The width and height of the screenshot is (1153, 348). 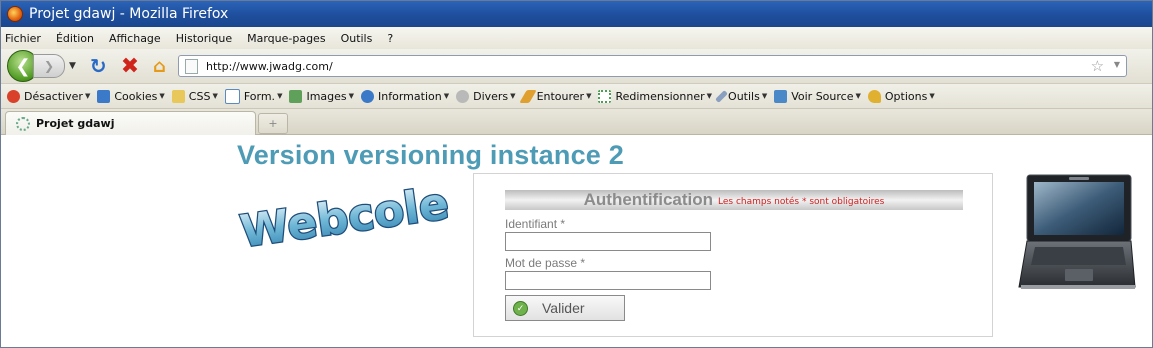 I want to click on view-source-icon, so click(x=781, y=96).